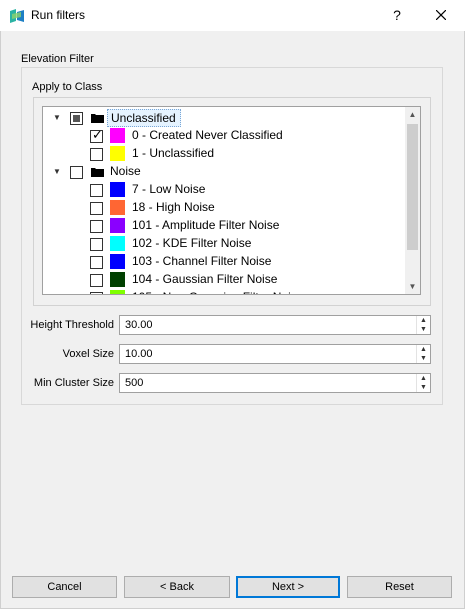 The width and height of the screenshot is (465, 609). Describe the element at coordinates (224, 172) in the screenshot. I see `tree-group-row: ▼ Noise` at that location.